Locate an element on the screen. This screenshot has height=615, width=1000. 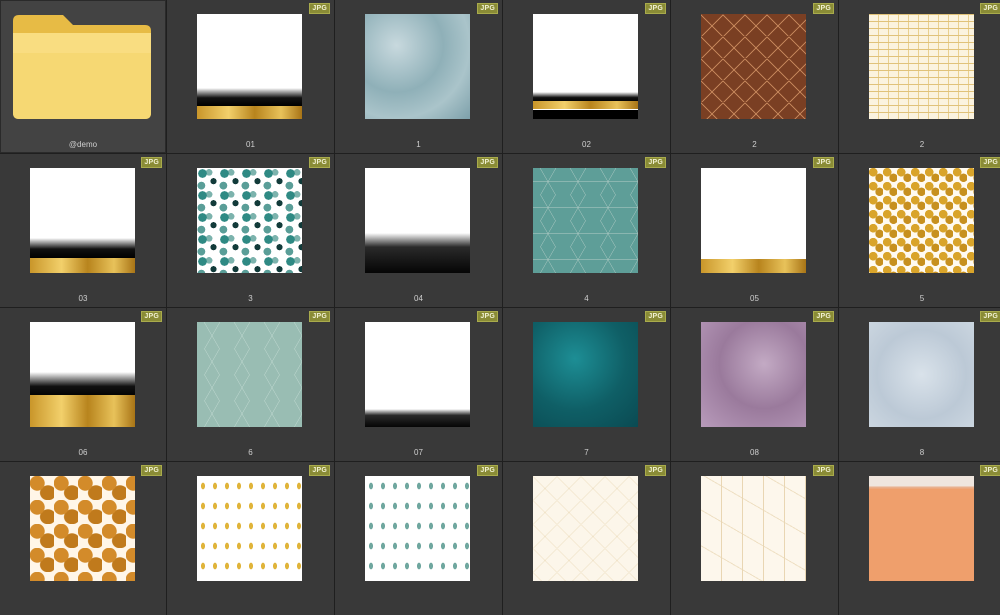
file-thumbnail: JPG 3 is located at coordinates (250, 230).